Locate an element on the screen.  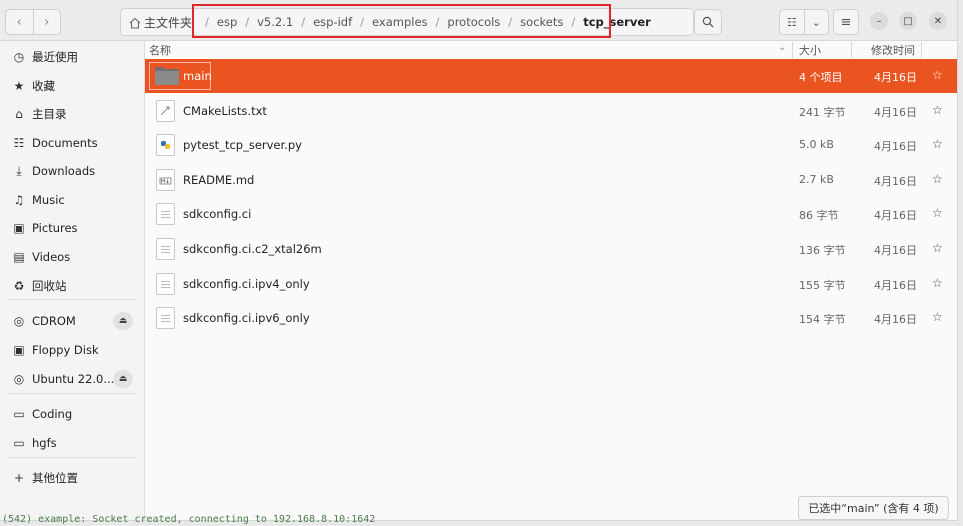
view-toggle: ☷ ⌄ is located at coordinates (804, 22).